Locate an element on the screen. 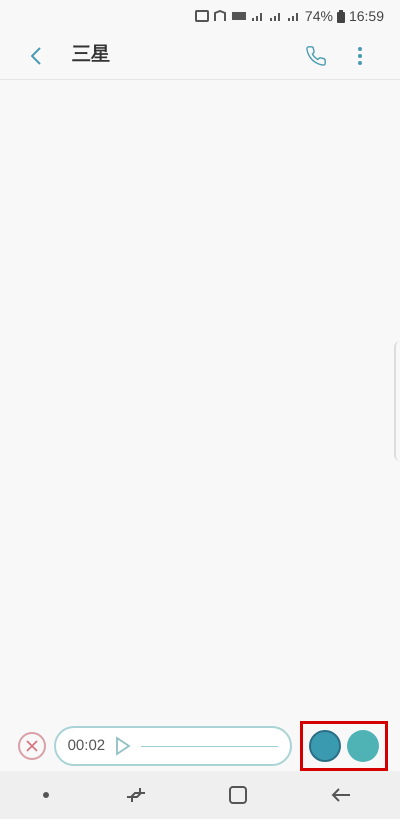 The width and height of the screenshot is (400, 819). back-arrow-icon is located at coordinates (340, 795).